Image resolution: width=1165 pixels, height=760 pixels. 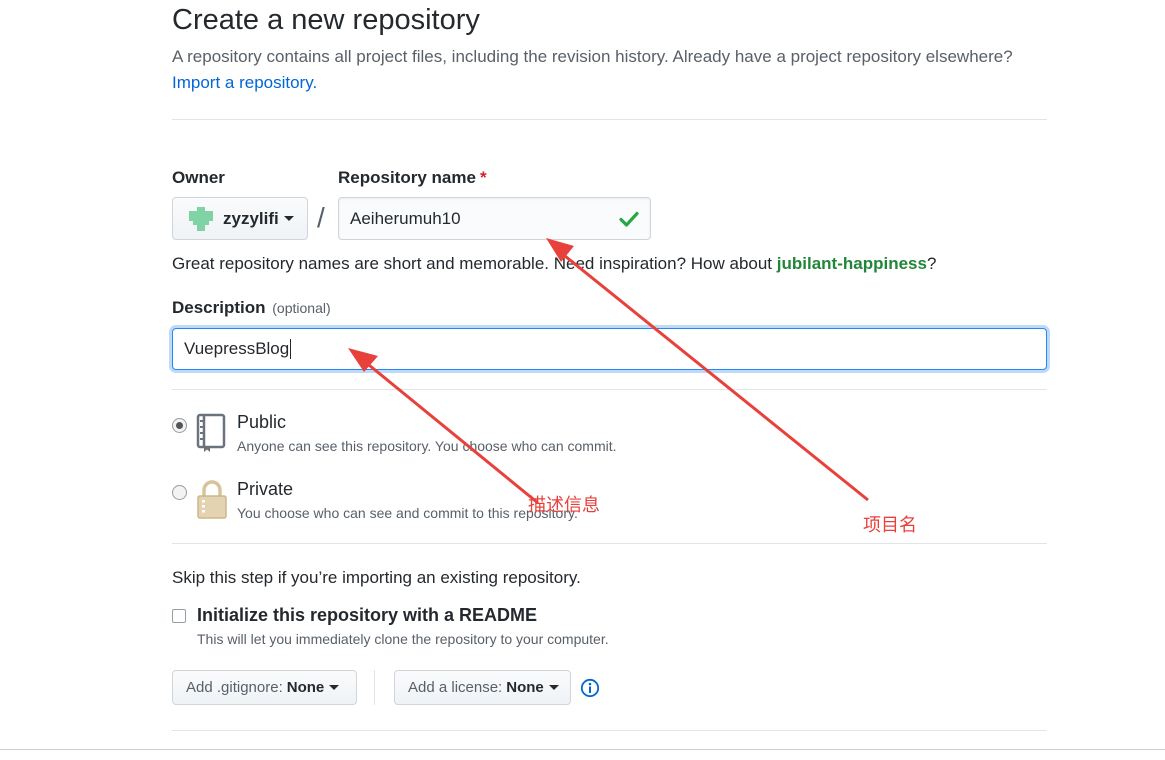 I want to click on owner-dropdown: zyzylifi, so click(x=240, y=218).